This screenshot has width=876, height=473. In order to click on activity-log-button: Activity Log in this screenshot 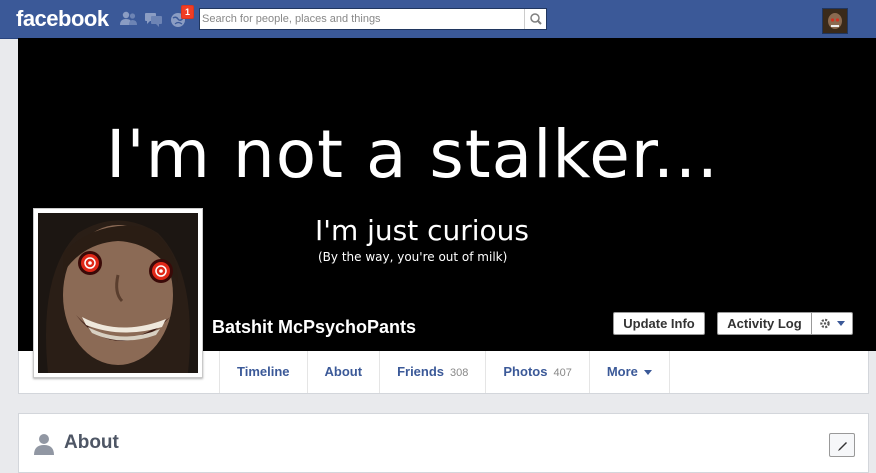, I will do `click(764, 323)`.